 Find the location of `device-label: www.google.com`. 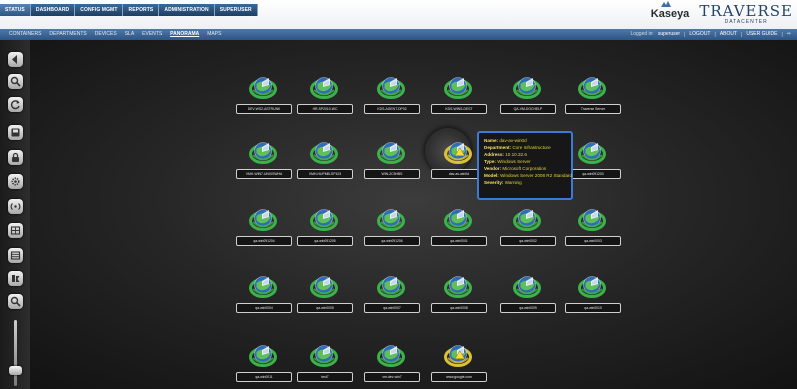

device-label: www.google.com is located at coordinates (459, 377).